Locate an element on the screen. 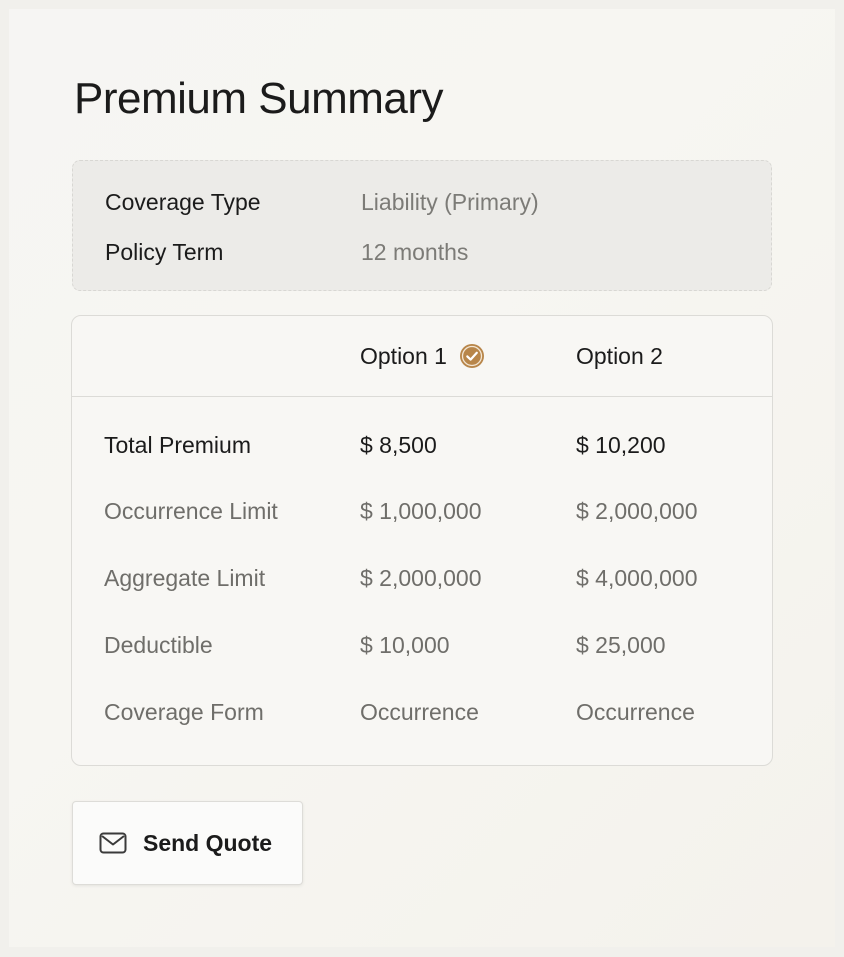 The image size is (844, 957). row-label: Deductible is located at coordinates (158, 645).